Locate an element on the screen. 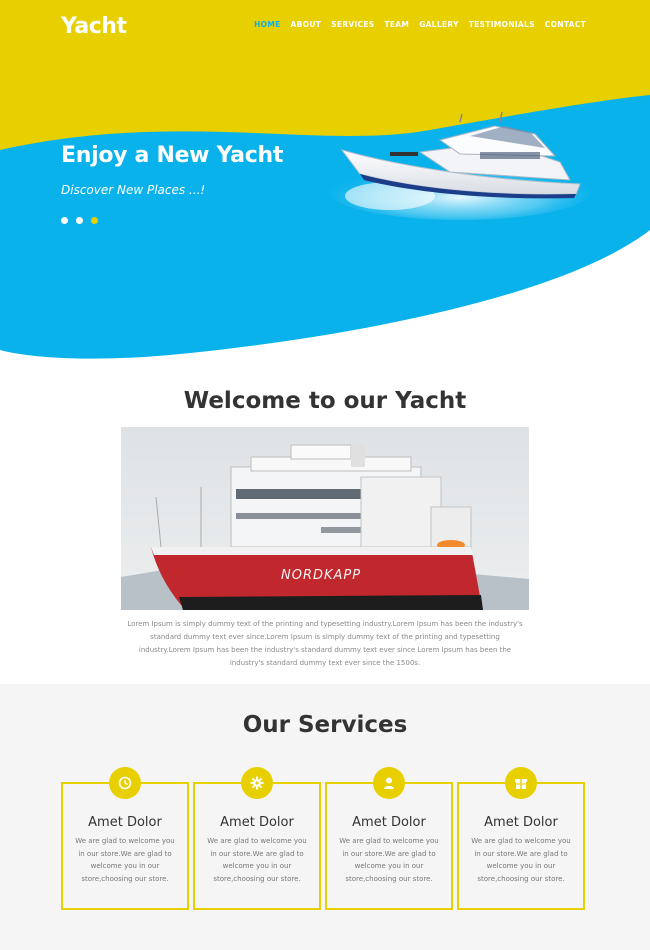 The width and height of the screenshot is (650, 950). slider-dots is located at coordinates (79, 220).